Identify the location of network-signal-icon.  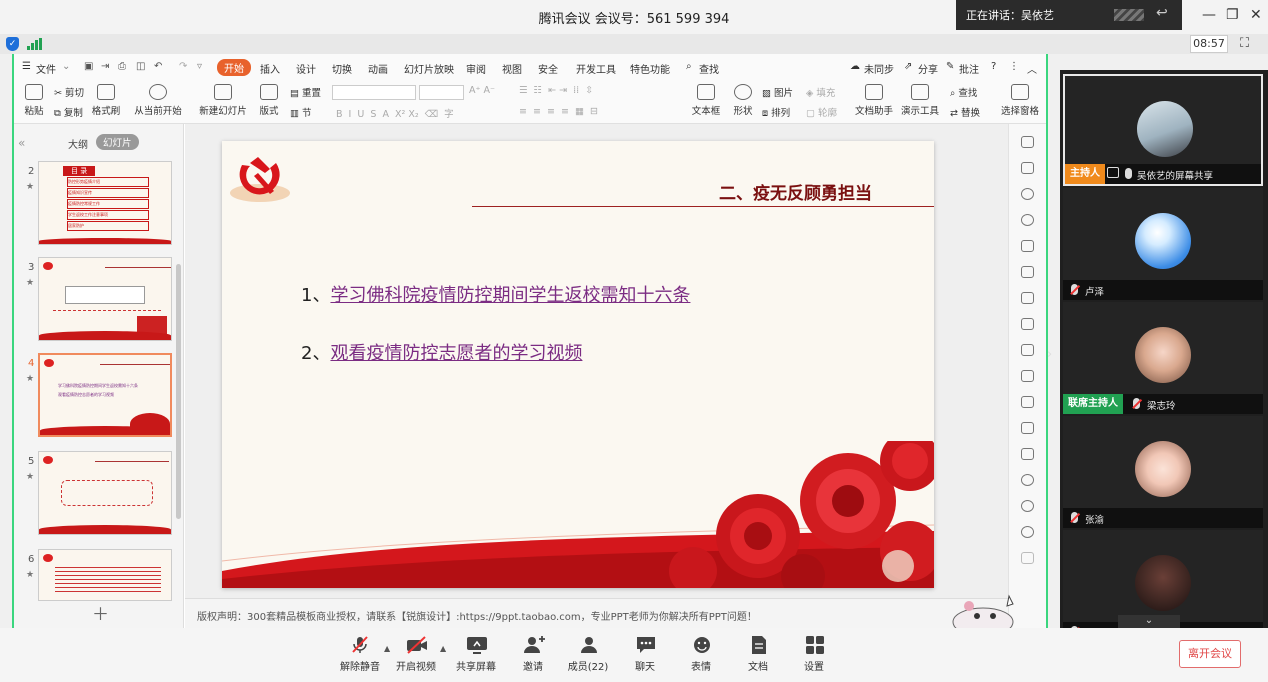
(34, 44).